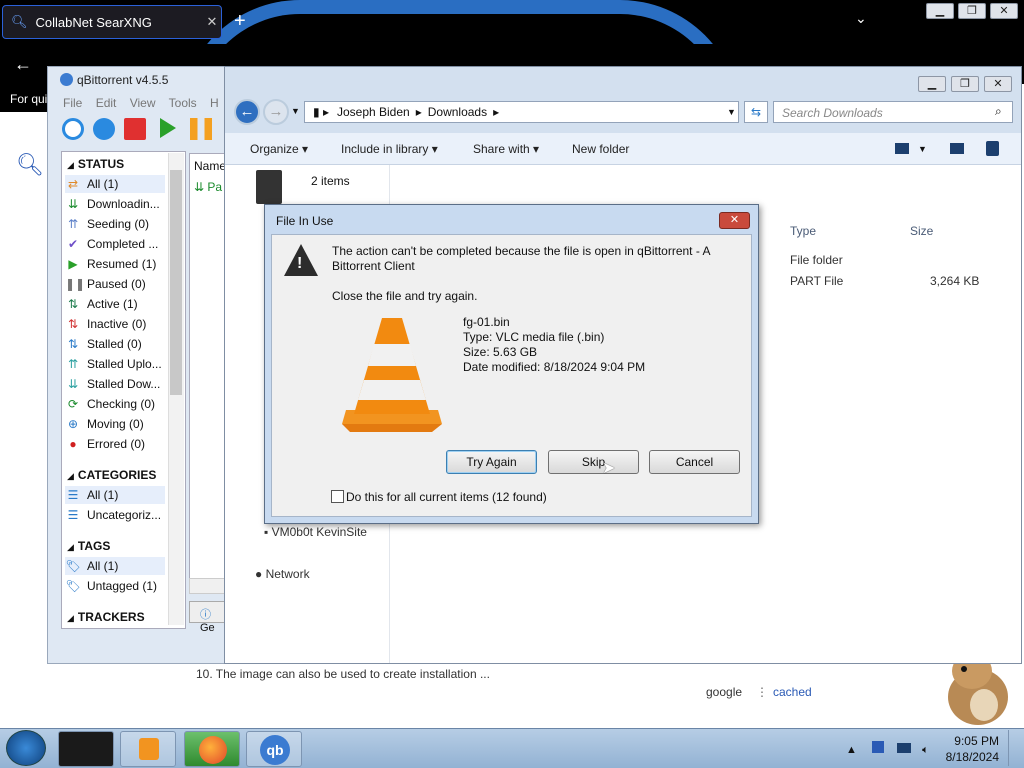 The width and height of the screenshot is (1024, 768). I want to click on menu-file: File, so click(72, 103).